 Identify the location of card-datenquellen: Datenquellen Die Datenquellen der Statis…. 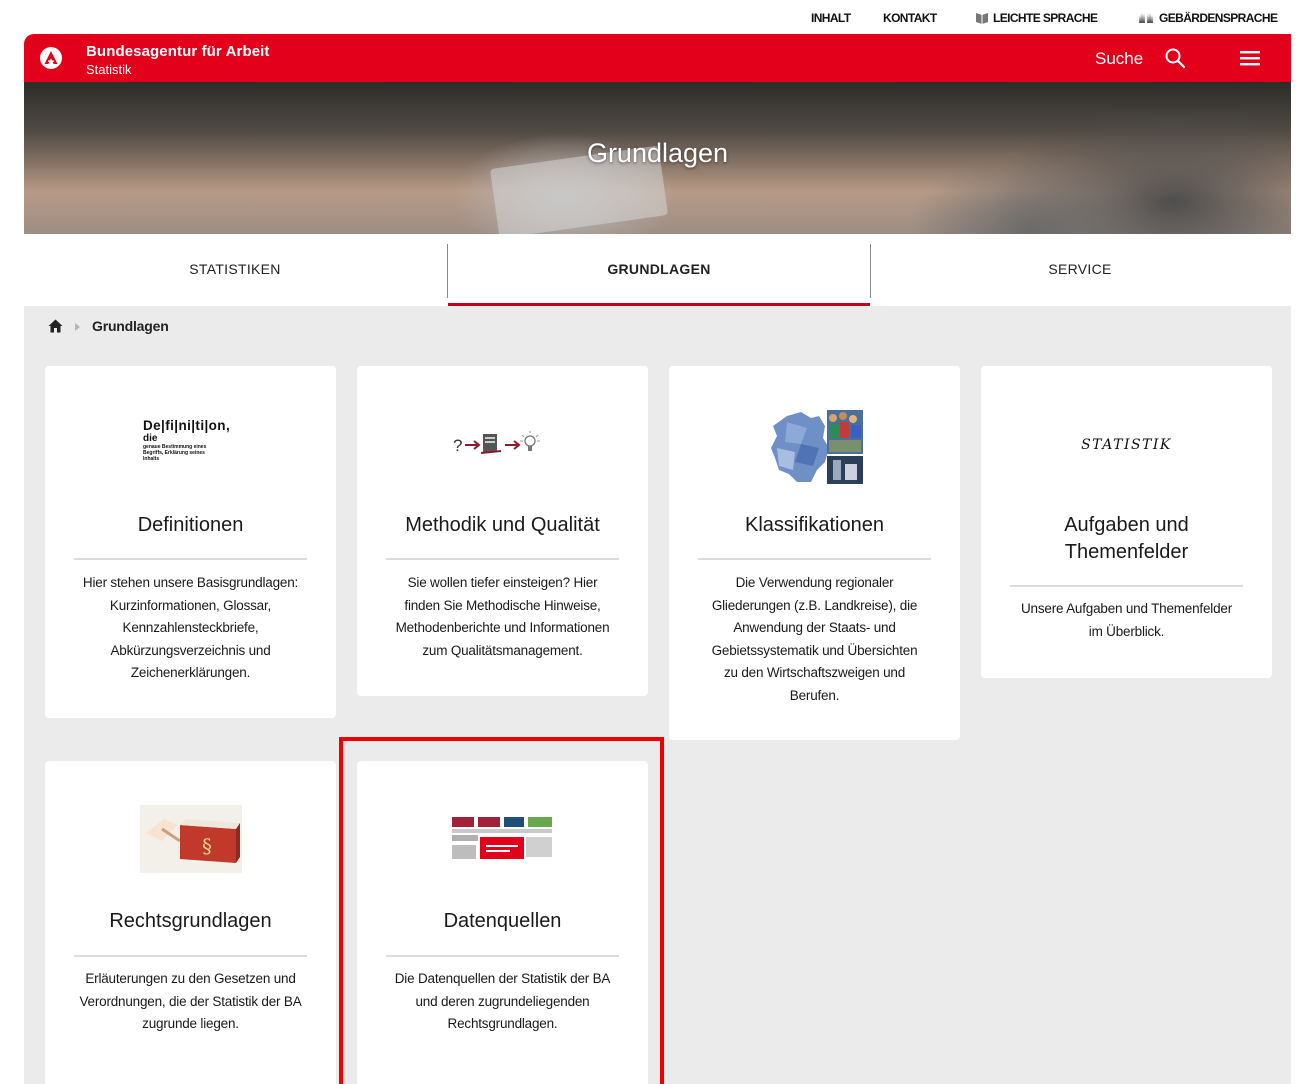
(502, 922).